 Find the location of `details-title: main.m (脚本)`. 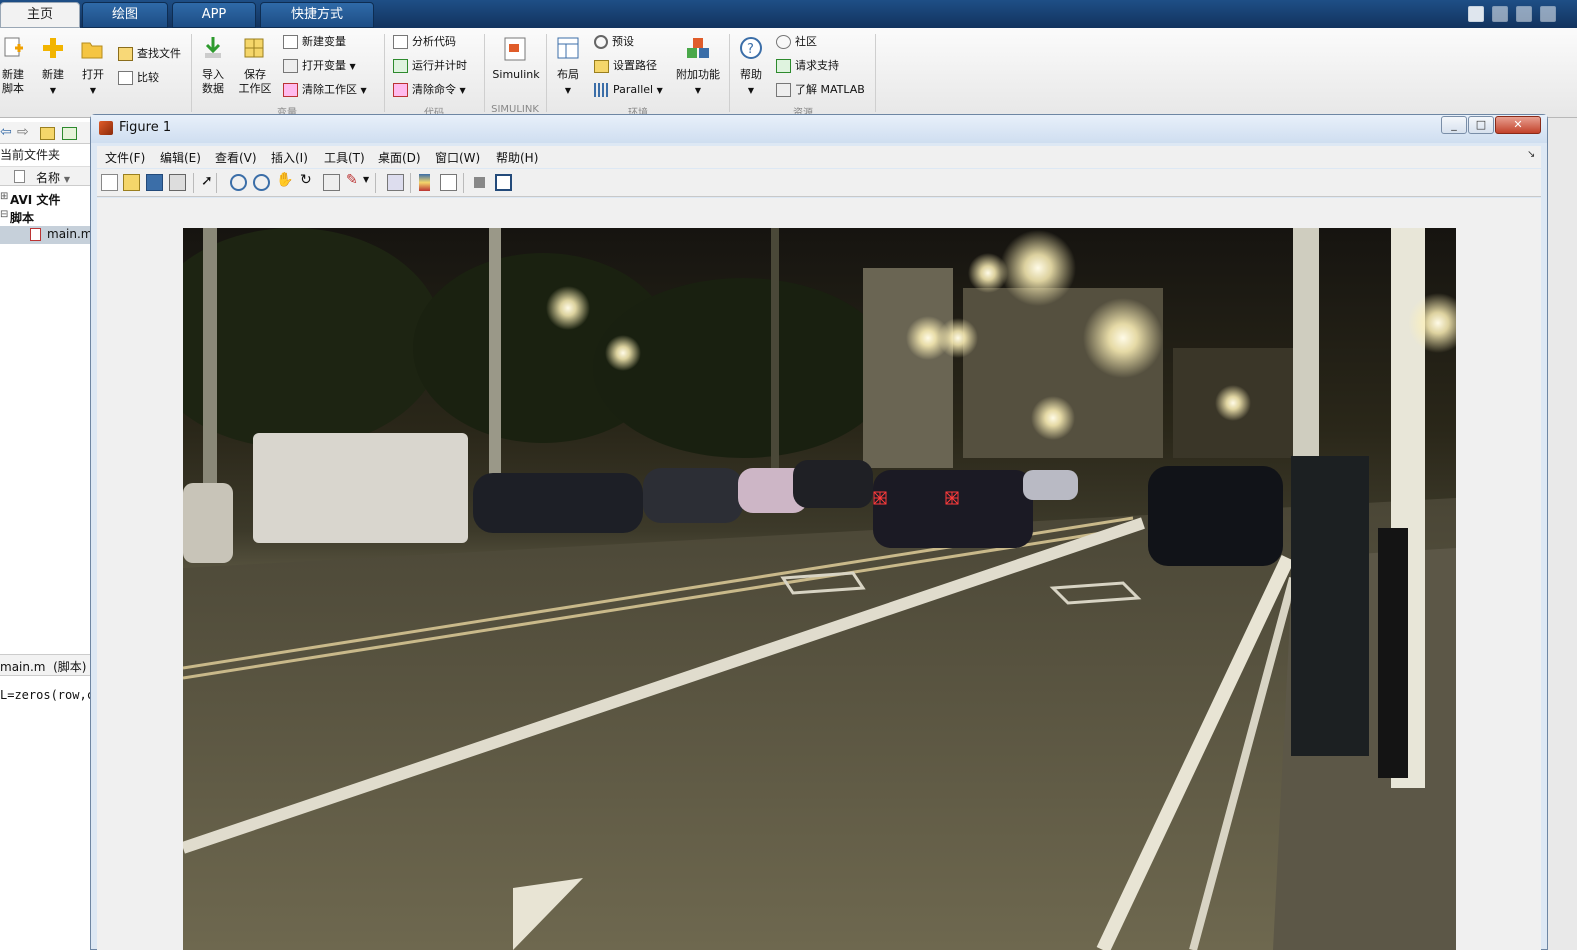

details-title: main.m (脚本) is located at coordinates (43, 667).